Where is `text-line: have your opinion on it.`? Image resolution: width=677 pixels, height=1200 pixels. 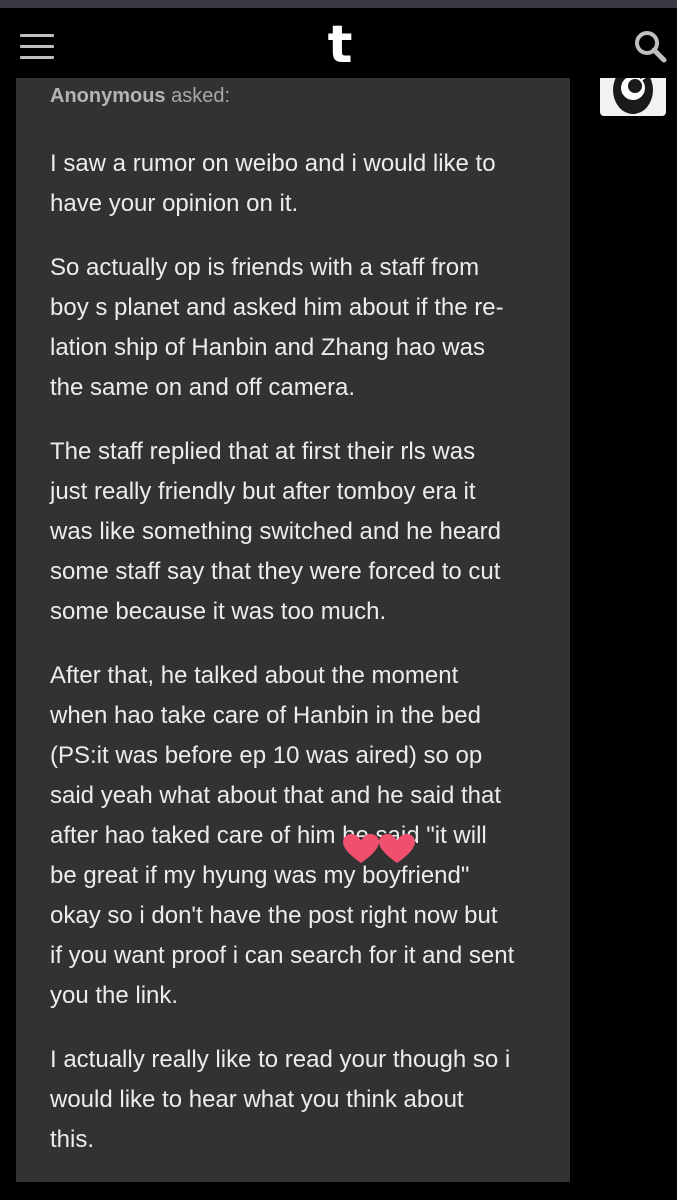
text-line: have your opinion on it. is located at coordinates (174, 203).